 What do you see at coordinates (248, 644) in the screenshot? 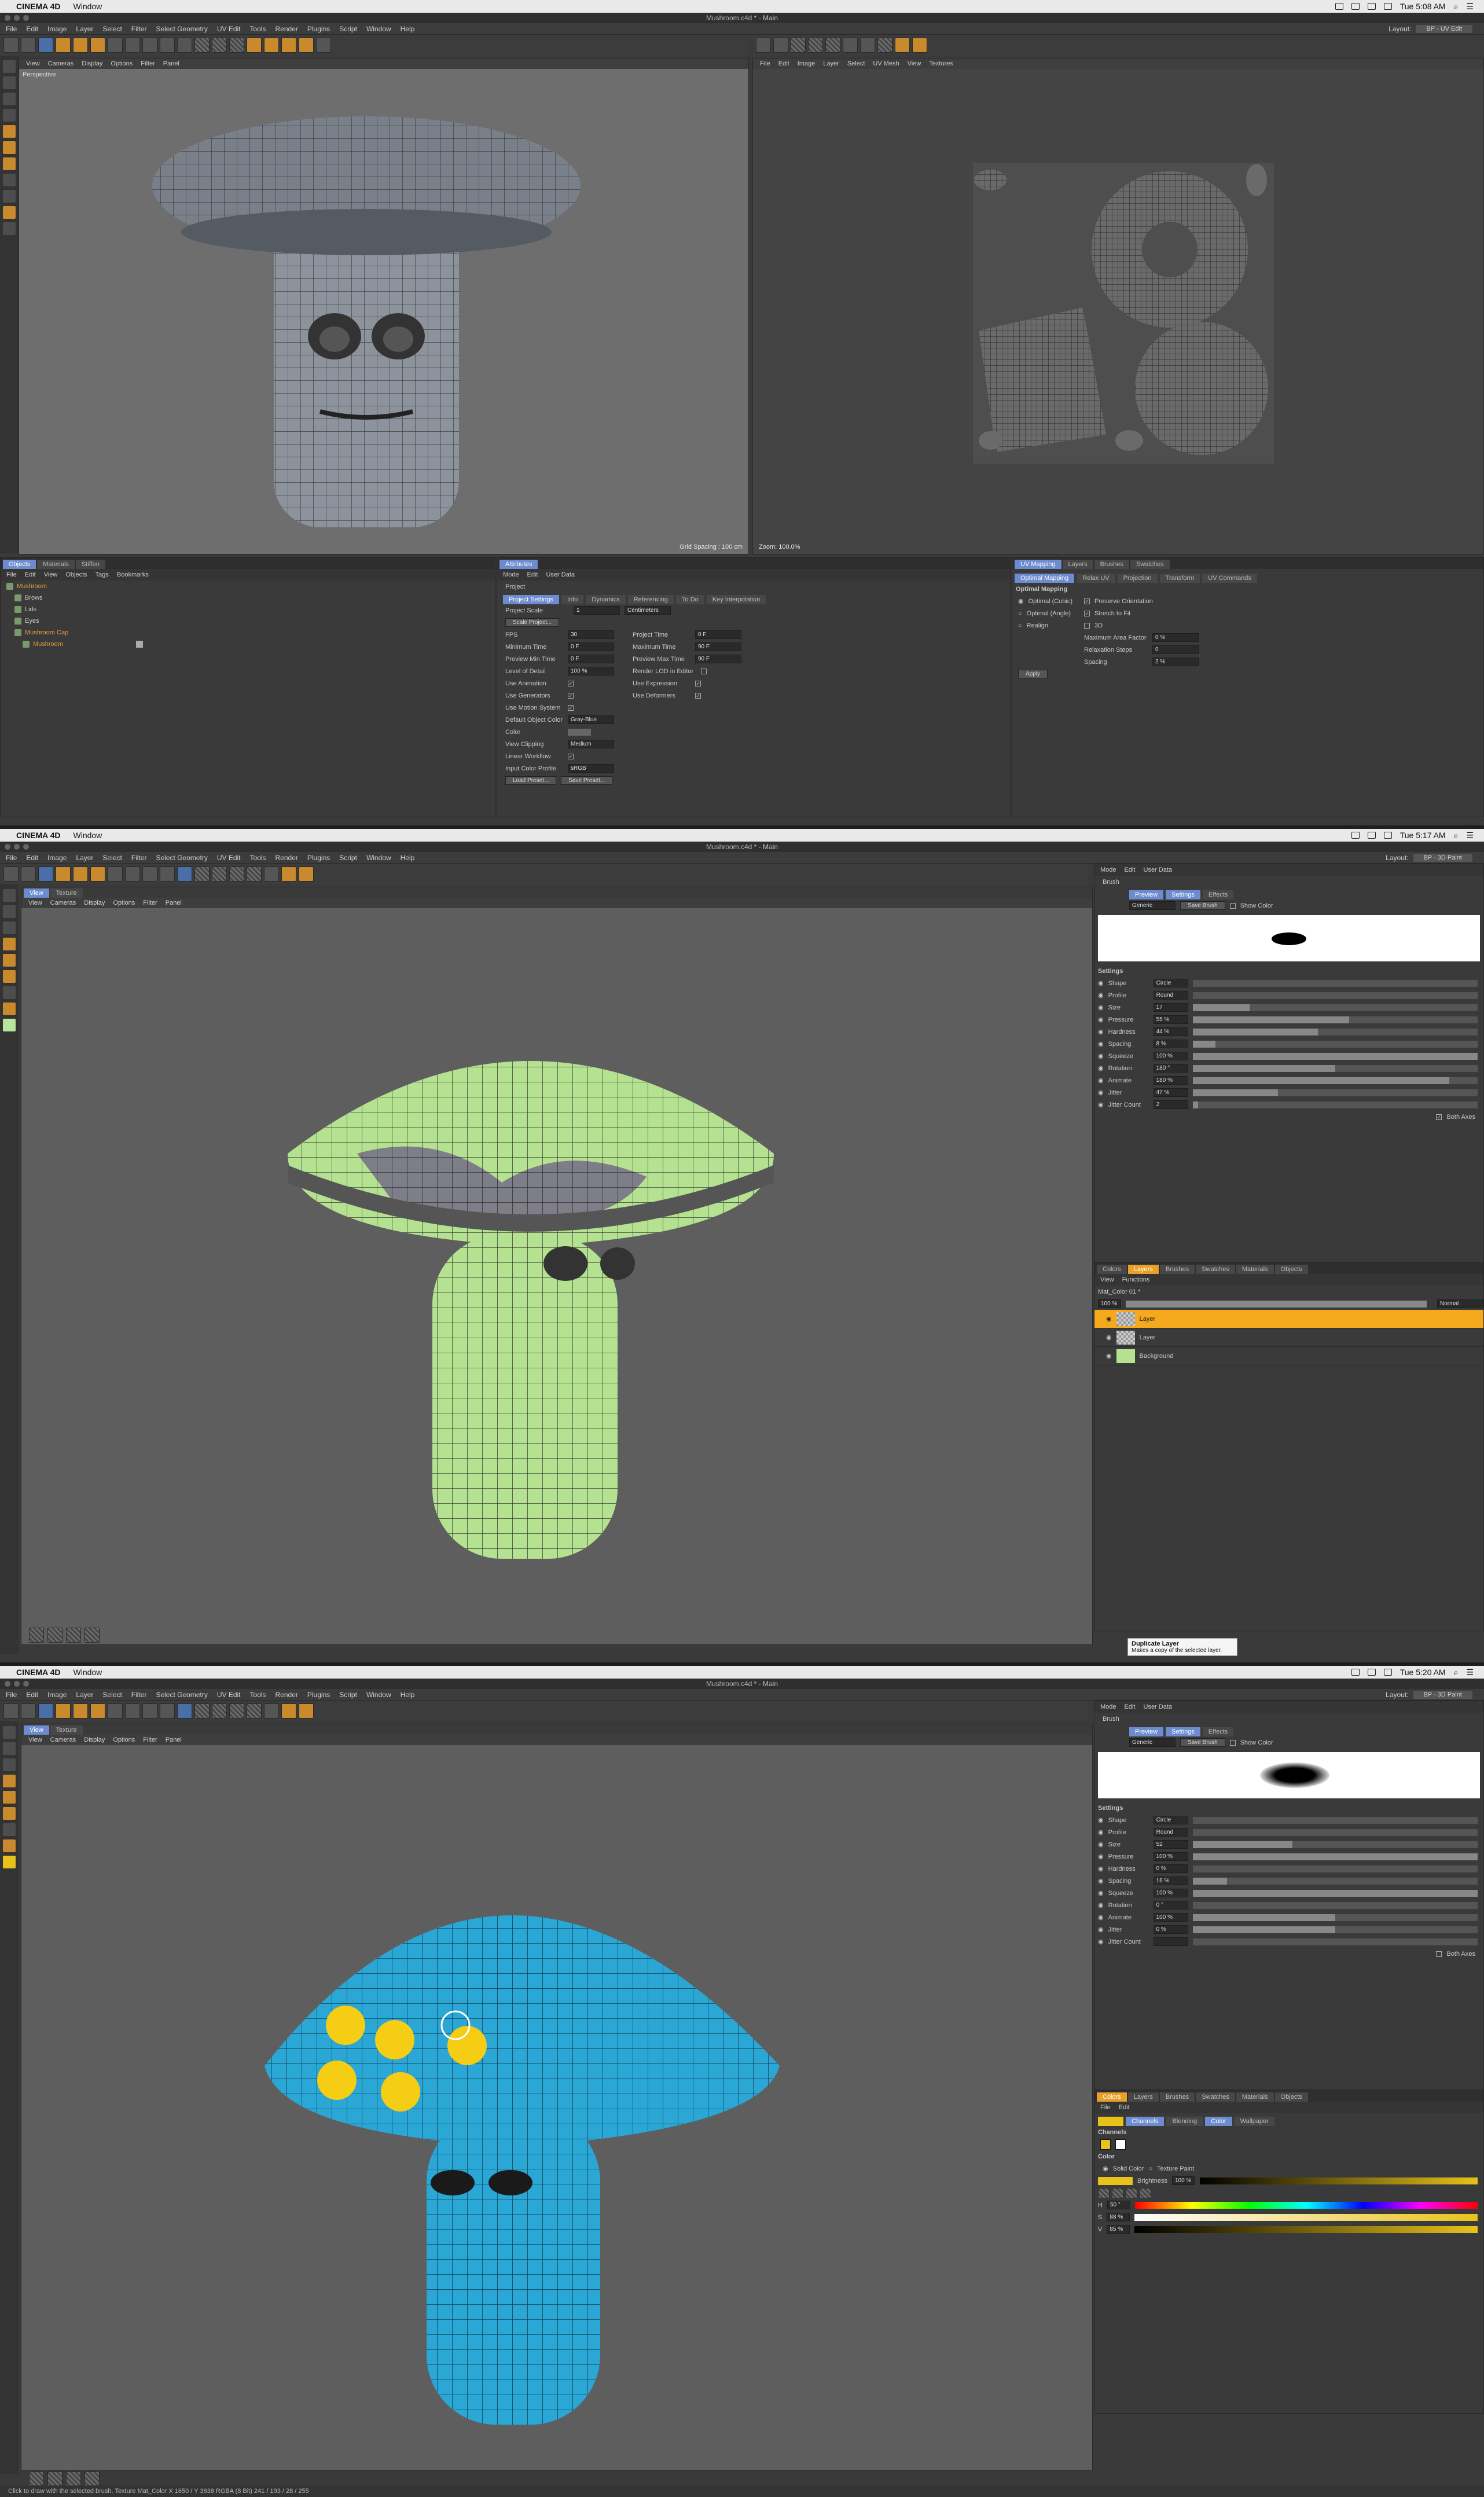
I see `object-row: Mushroom` at bounding box center [248, 644].